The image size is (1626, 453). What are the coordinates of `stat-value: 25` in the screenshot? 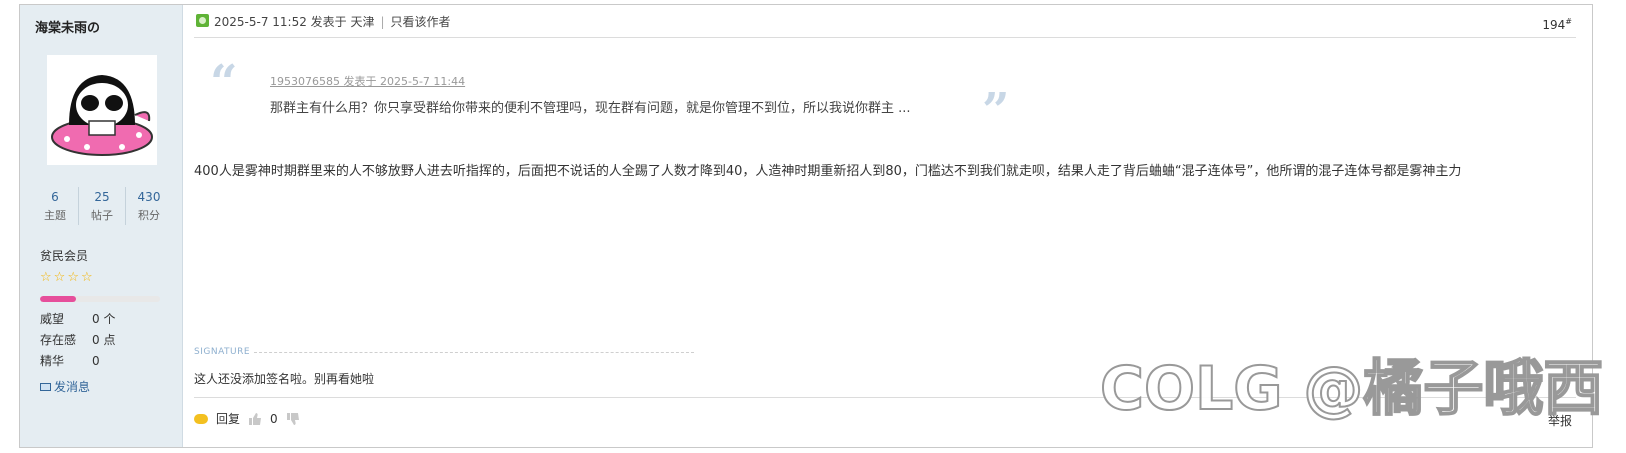 It's located at (102, 197).